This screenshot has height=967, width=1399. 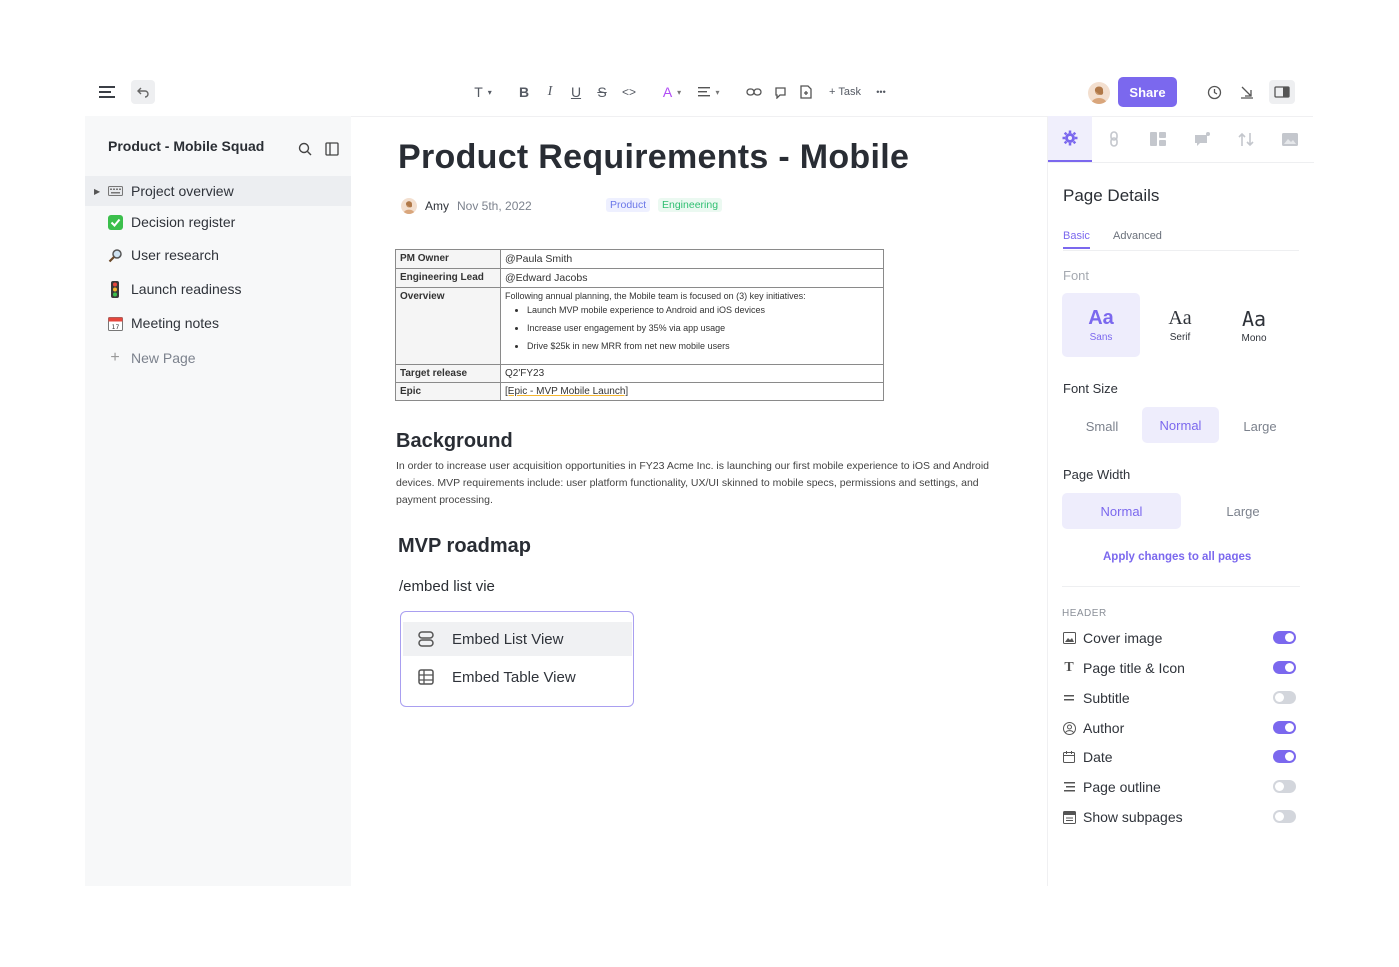 I want to click on link-chain-icon, so click(x=1114, y=139).